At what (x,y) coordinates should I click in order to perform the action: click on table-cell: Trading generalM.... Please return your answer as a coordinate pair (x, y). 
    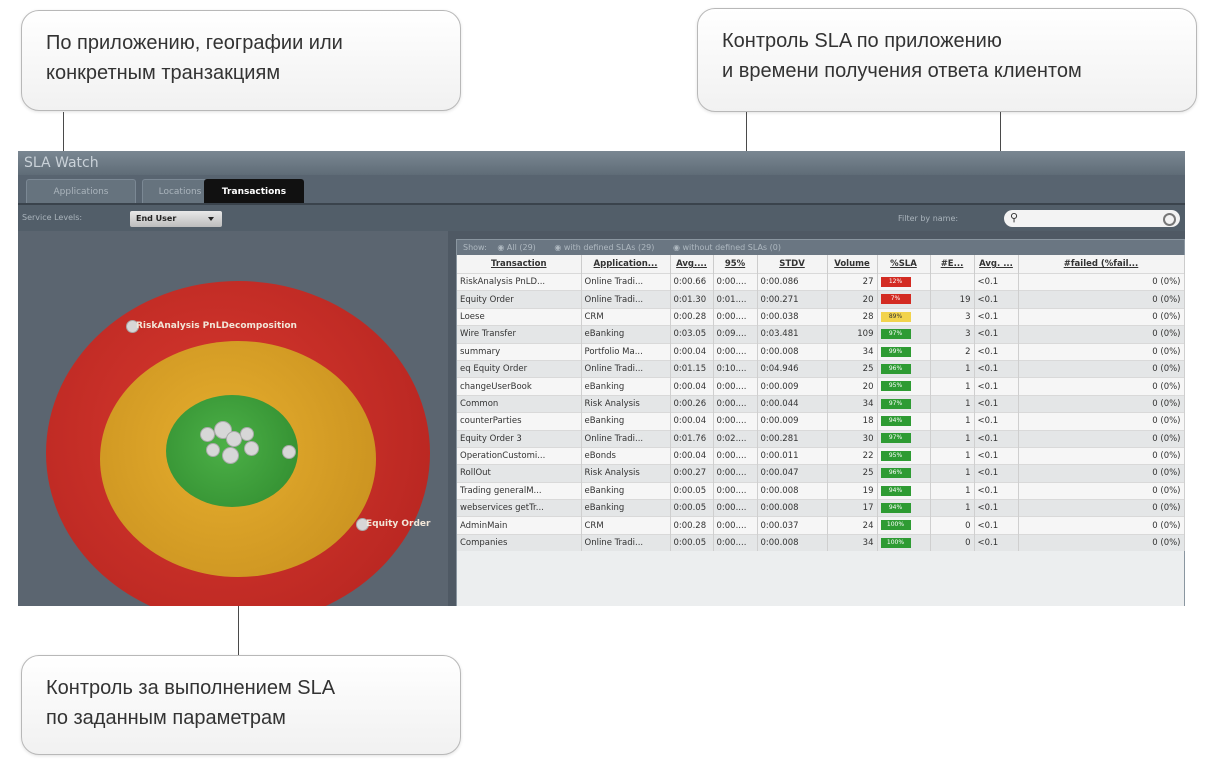
    Looking at the image, I should click on (519, 490).